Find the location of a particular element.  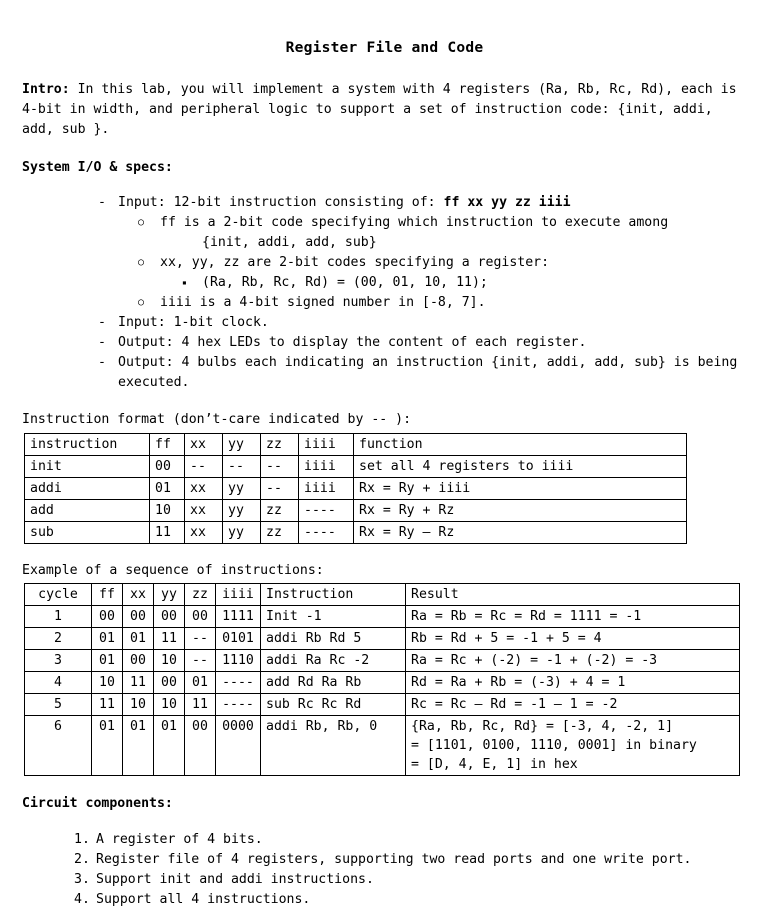

column-header-cycle: cycle is located at coordinates (58, 594).